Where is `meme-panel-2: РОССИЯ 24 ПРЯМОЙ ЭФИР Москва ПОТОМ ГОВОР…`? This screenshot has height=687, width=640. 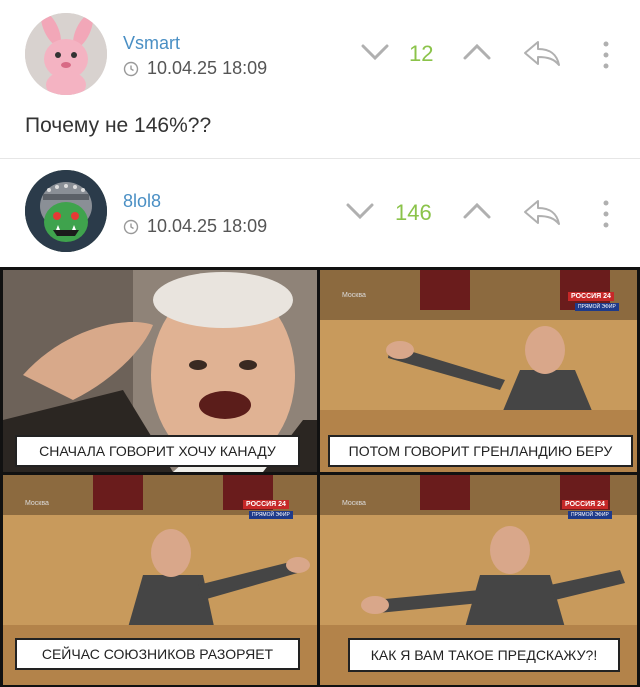
meme-panel-2: РОССИЯ 24 ПРЯМОЙ ЭФИР Москва ПОТОМ ГОВОР… is located at coordinates (478, 371).